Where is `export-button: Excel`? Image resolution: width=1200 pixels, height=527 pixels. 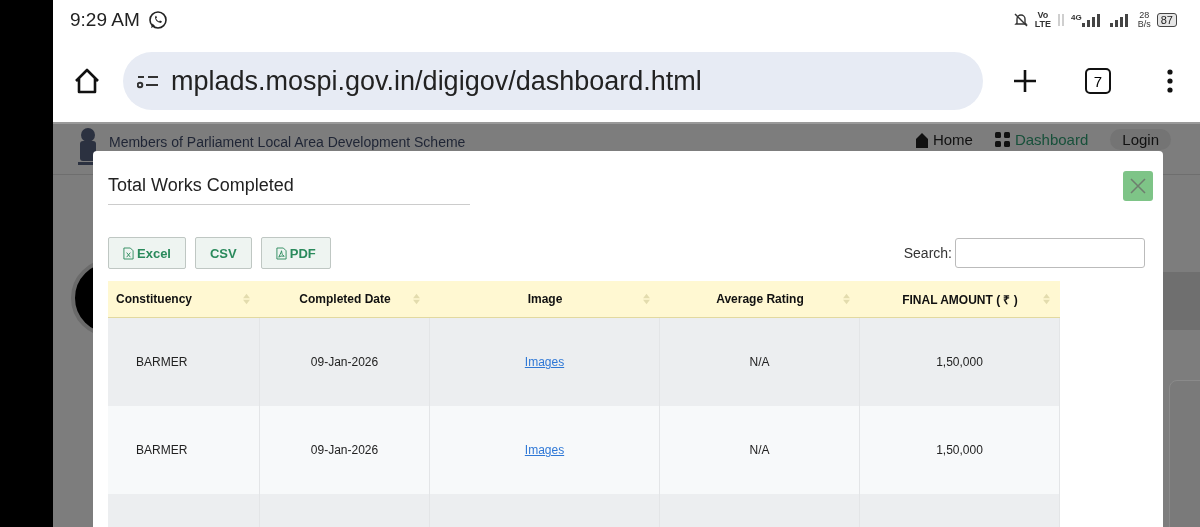
export-button: Excel is located at coordinates (147, 253).